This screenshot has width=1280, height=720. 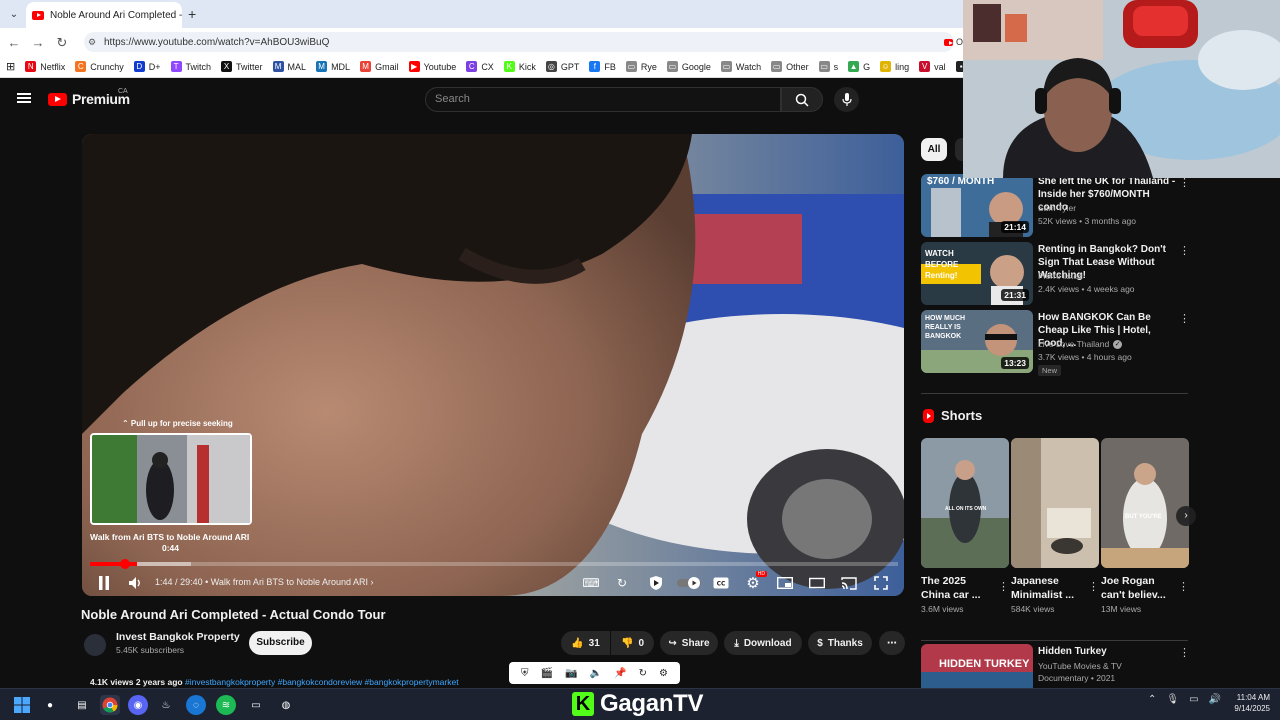 I want to click on bookmark-15: ▭ Watch, so click(x=740, y=66).